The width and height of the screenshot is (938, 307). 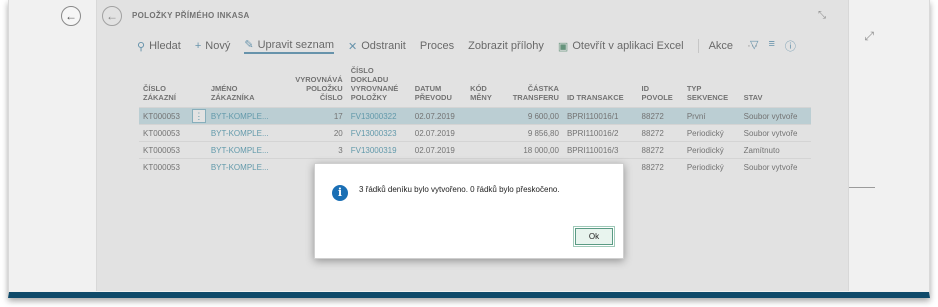 I want to click on outer-divider, so click(x=862, y=187).